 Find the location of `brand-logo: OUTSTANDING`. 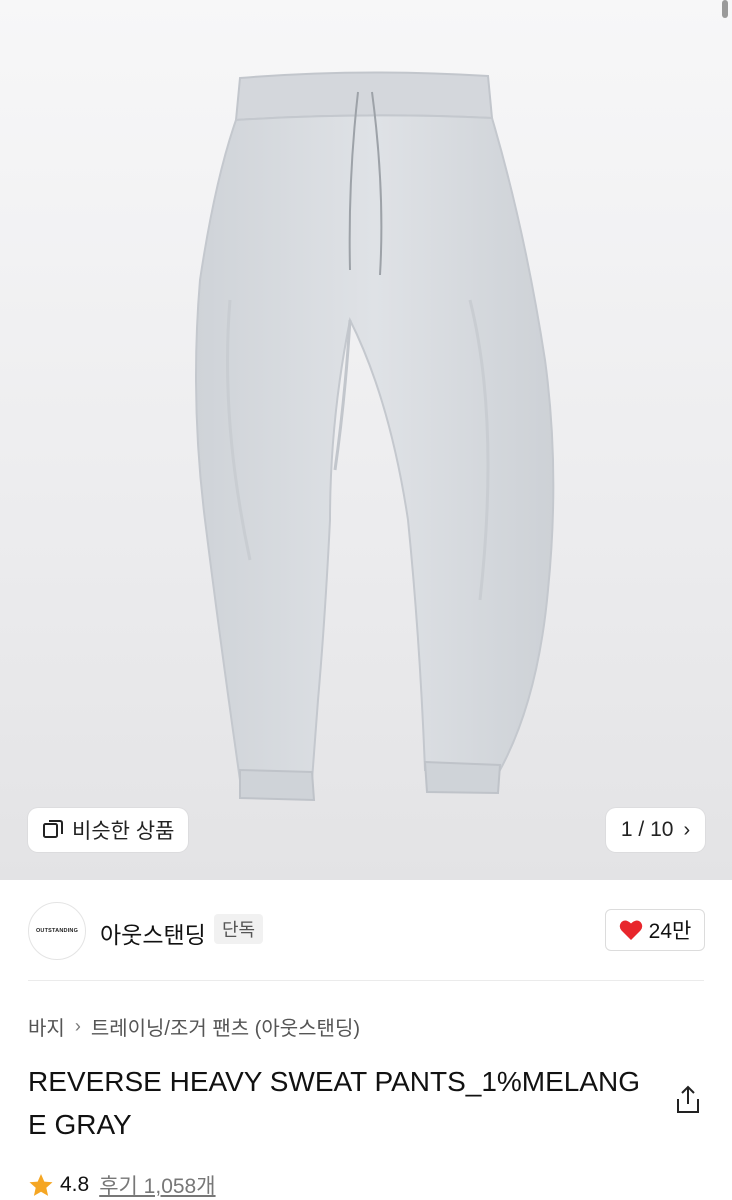

brand-logo: OUTSTANDING is located at coordinates (57, 931).